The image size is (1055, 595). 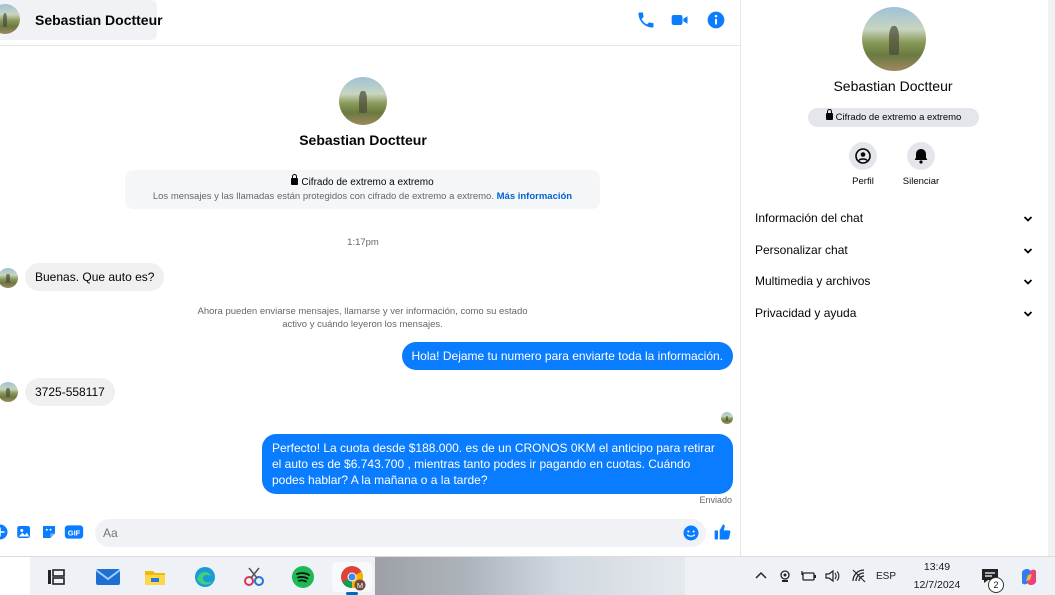 I want to click on mute-label: Silenciar, so click(x=921, y=181).